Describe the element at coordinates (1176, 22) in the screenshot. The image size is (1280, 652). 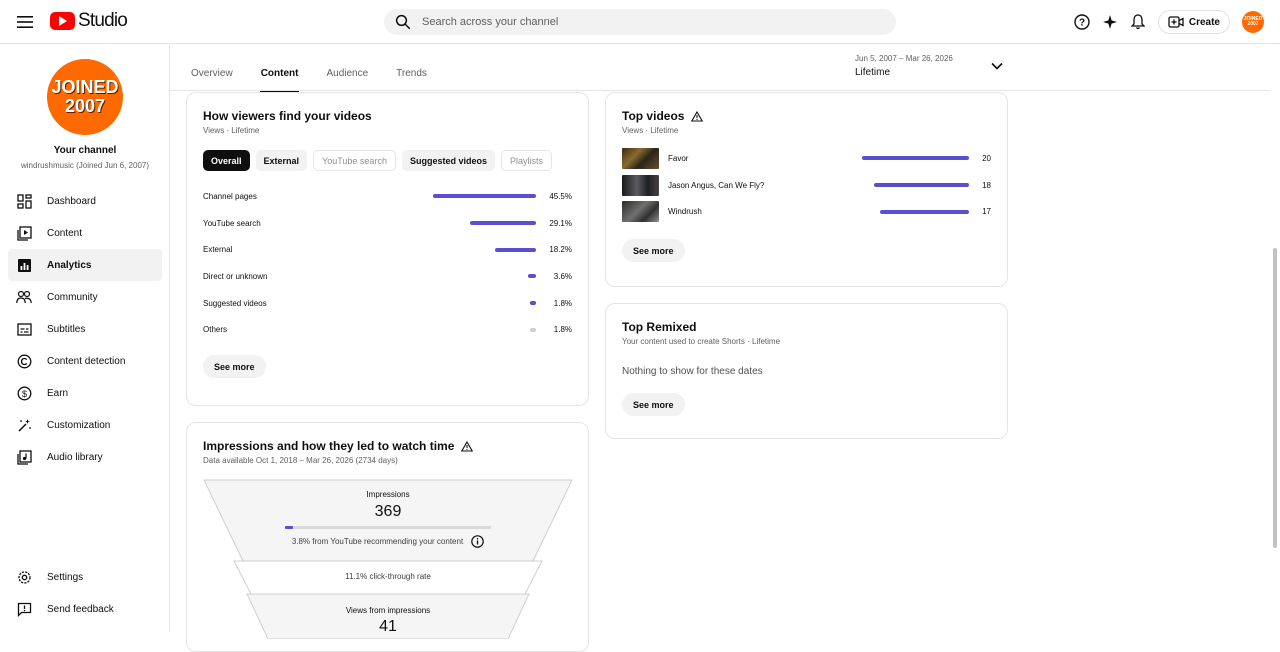
I see `create-video-icon` at that location.